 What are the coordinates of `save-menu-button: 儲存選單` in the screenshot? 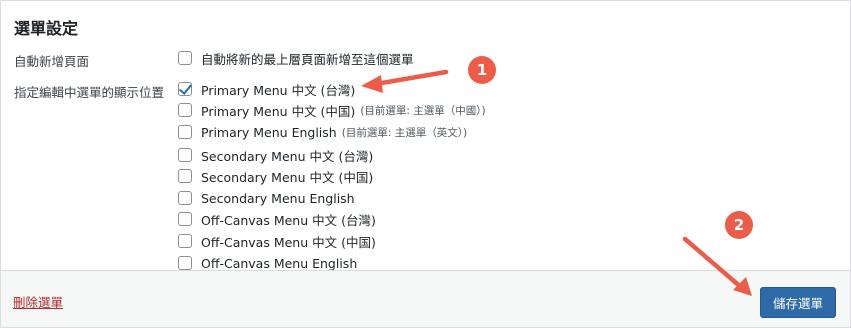 It's located at (798, 302).